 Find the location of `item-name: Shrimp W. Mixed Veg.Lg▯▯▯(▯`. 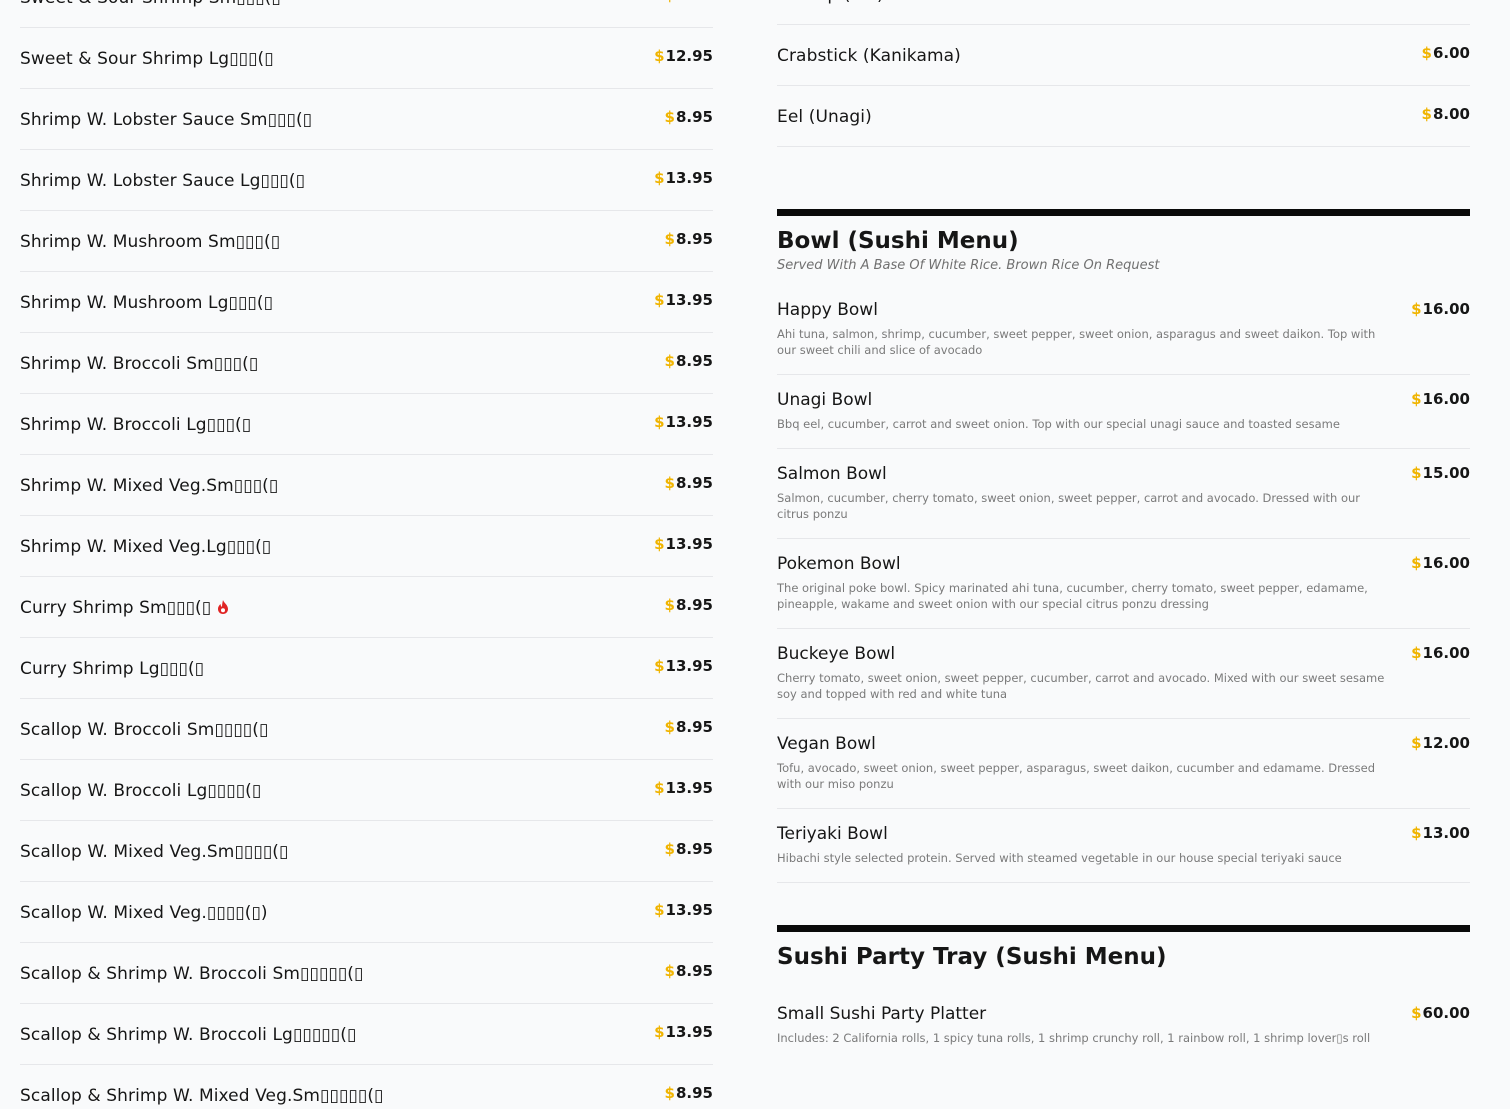

item-name: Shrimp W. Mixed Veg.Lg▯▯▯(▯ is located at coordinates (145, 547).